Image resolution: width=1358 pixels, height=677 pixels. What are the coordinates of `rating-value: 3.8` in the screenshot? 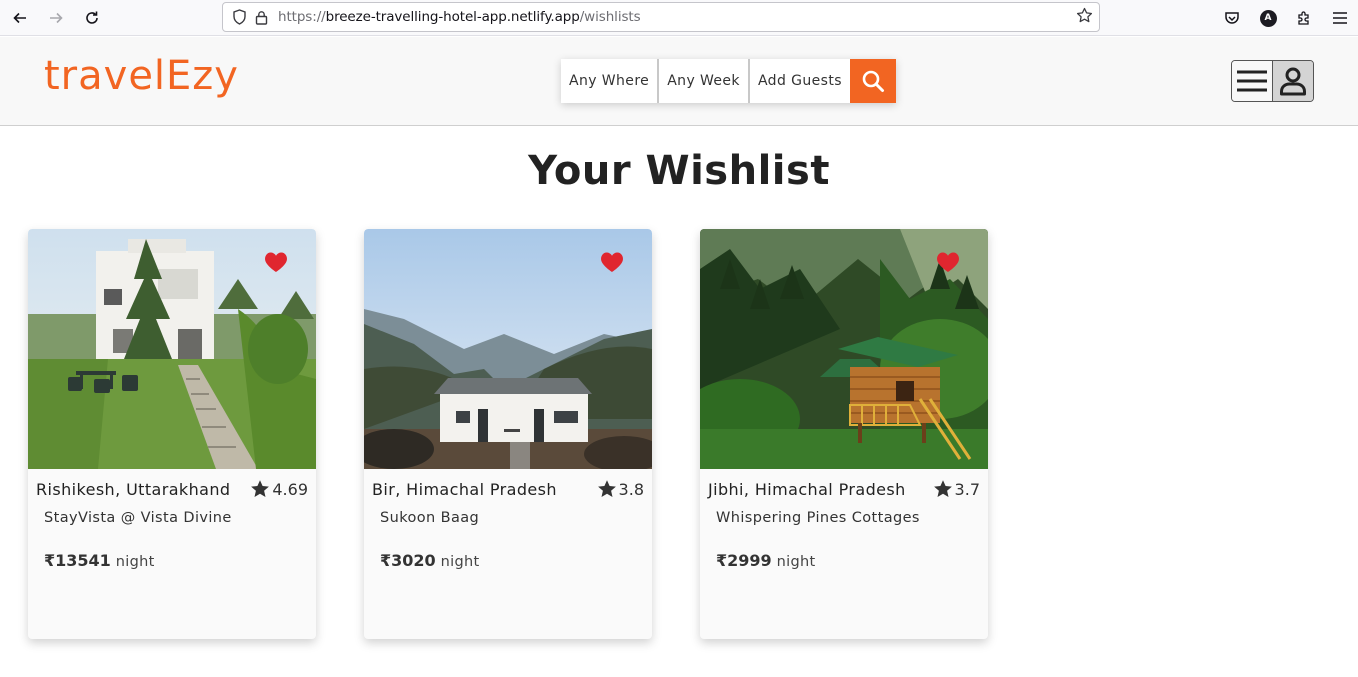 It's located at (631, 489).